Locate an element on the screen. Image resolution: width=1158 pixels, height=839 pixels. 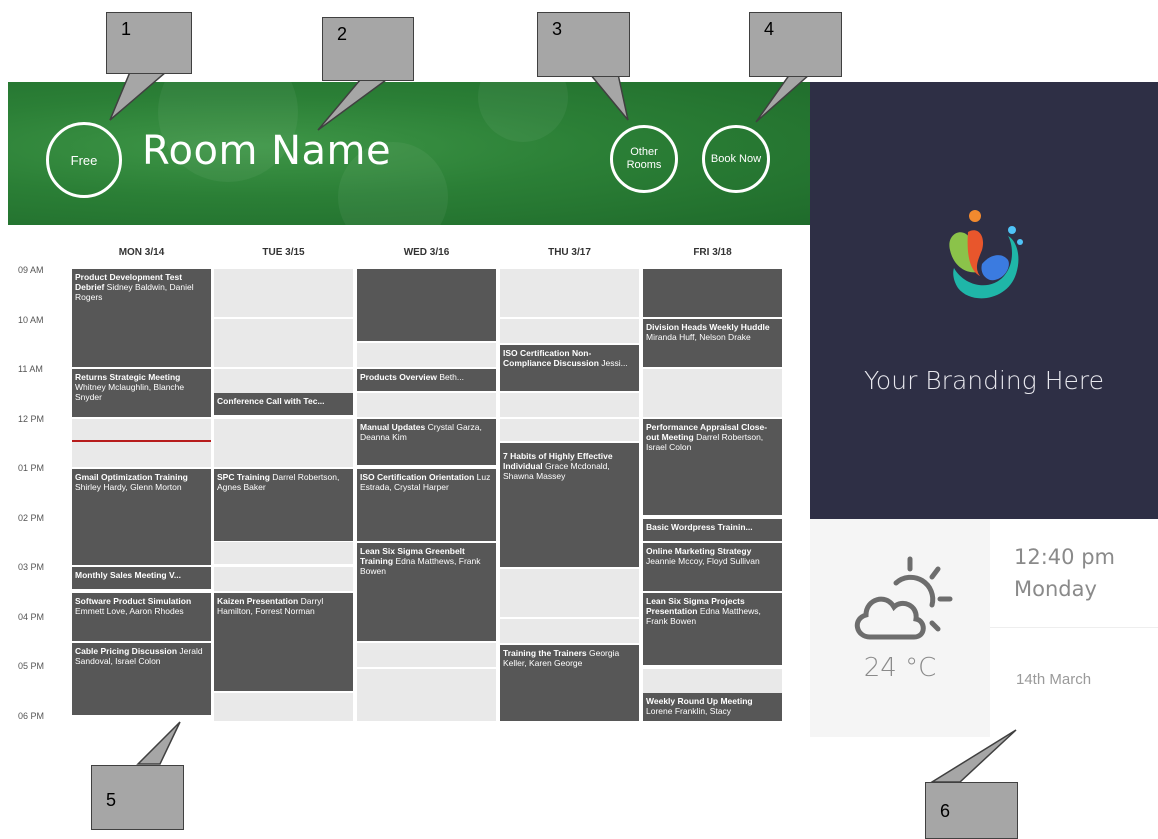
hour-label: 04 PM is located at coordinates (31, 617).